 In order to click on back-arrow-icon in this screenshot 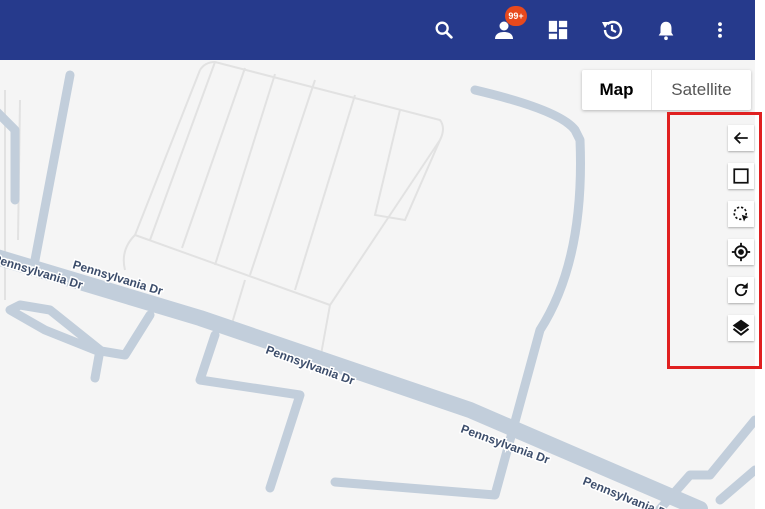, I will do `click(740, 138)`.